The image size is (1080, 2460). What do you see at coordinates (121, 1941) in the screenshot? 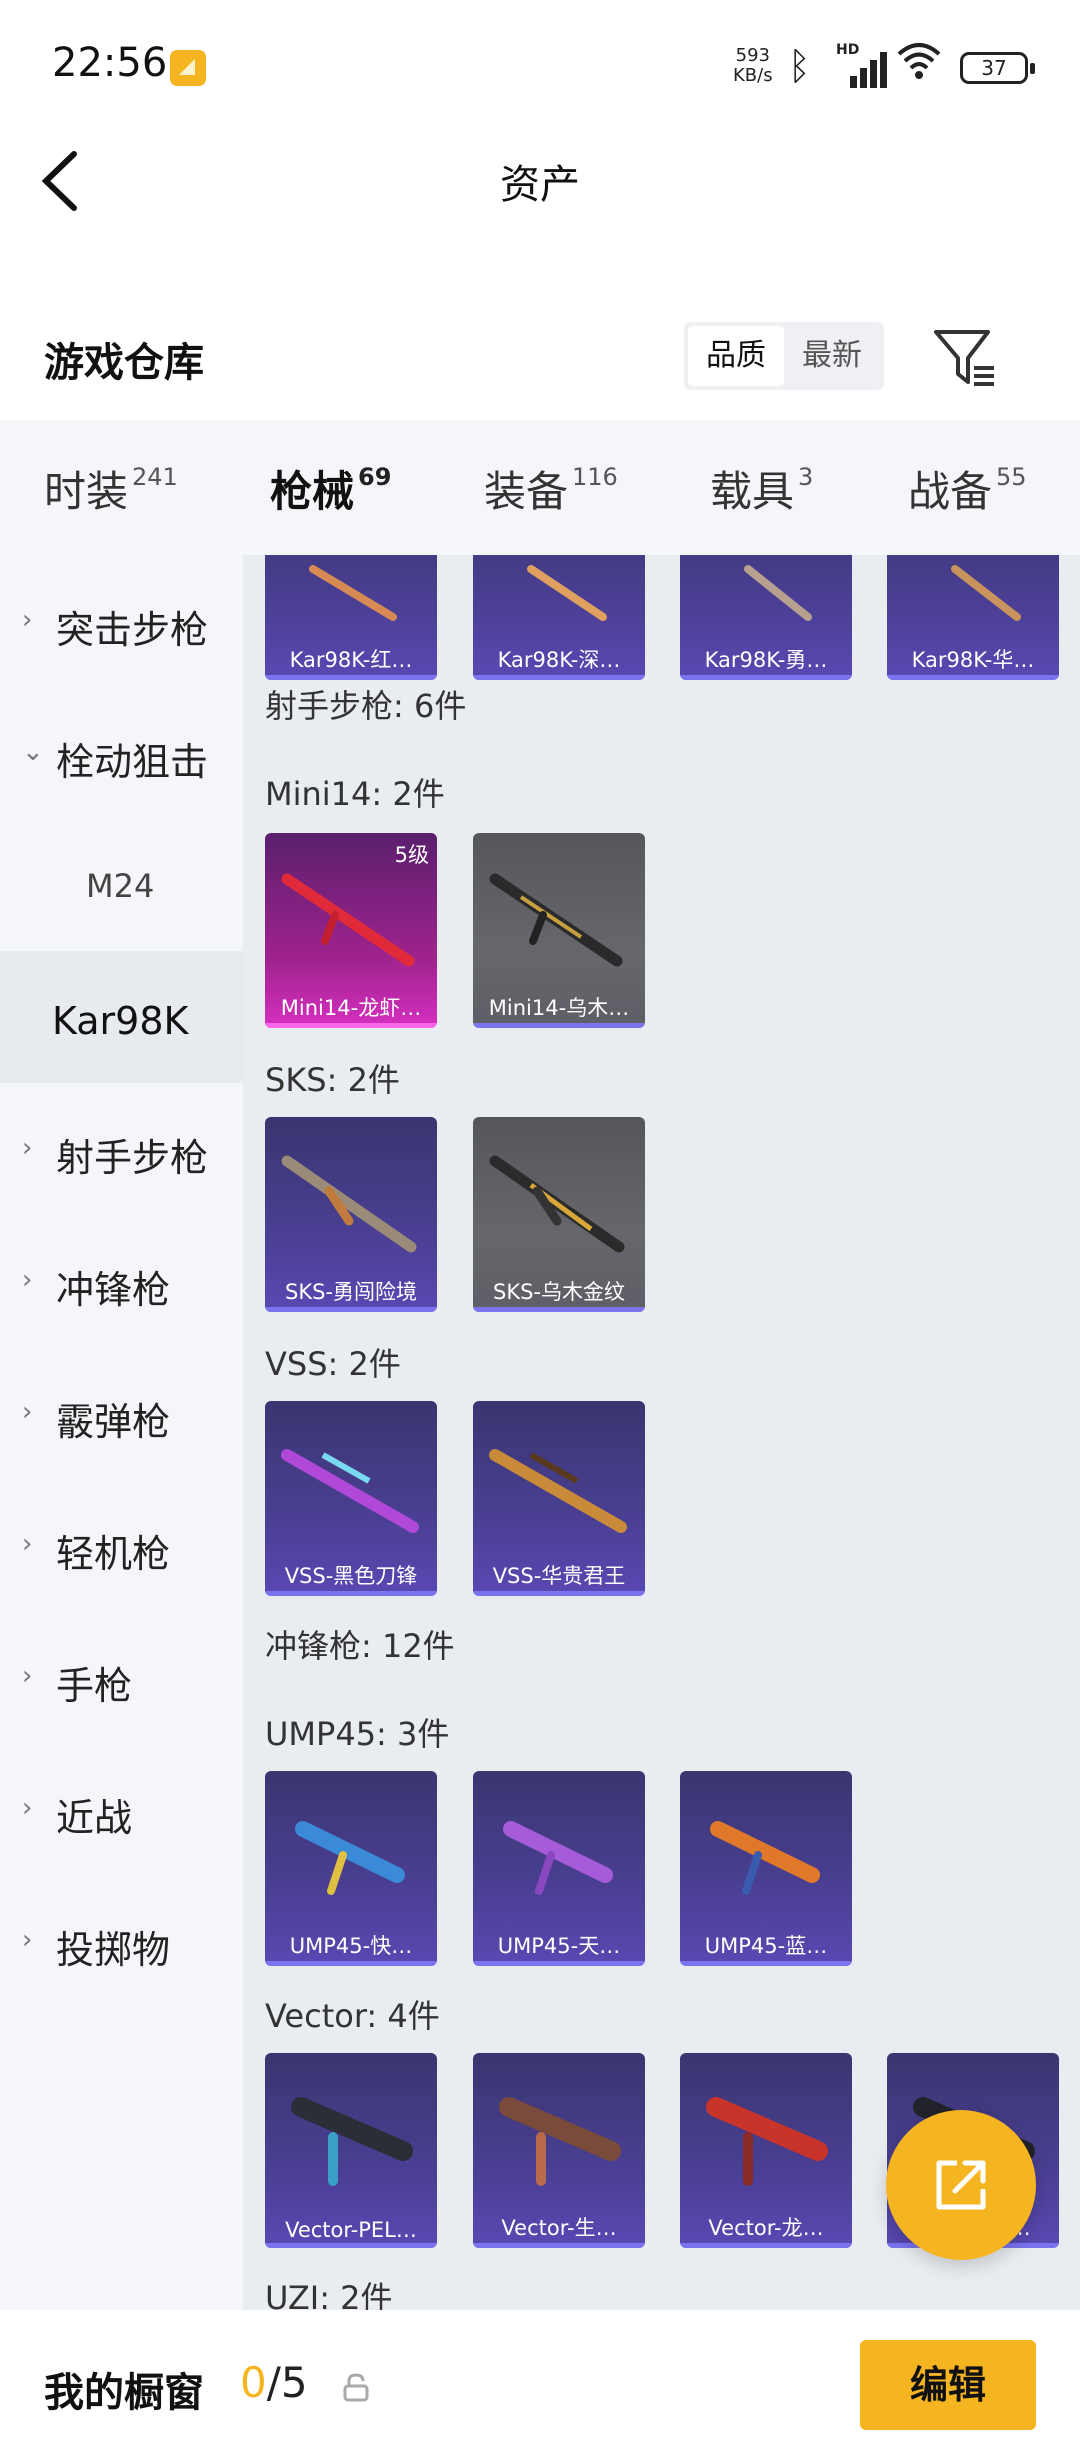
I see `sidebar-item-throwable: › 投掷物` at bounding box center [121, 1941].